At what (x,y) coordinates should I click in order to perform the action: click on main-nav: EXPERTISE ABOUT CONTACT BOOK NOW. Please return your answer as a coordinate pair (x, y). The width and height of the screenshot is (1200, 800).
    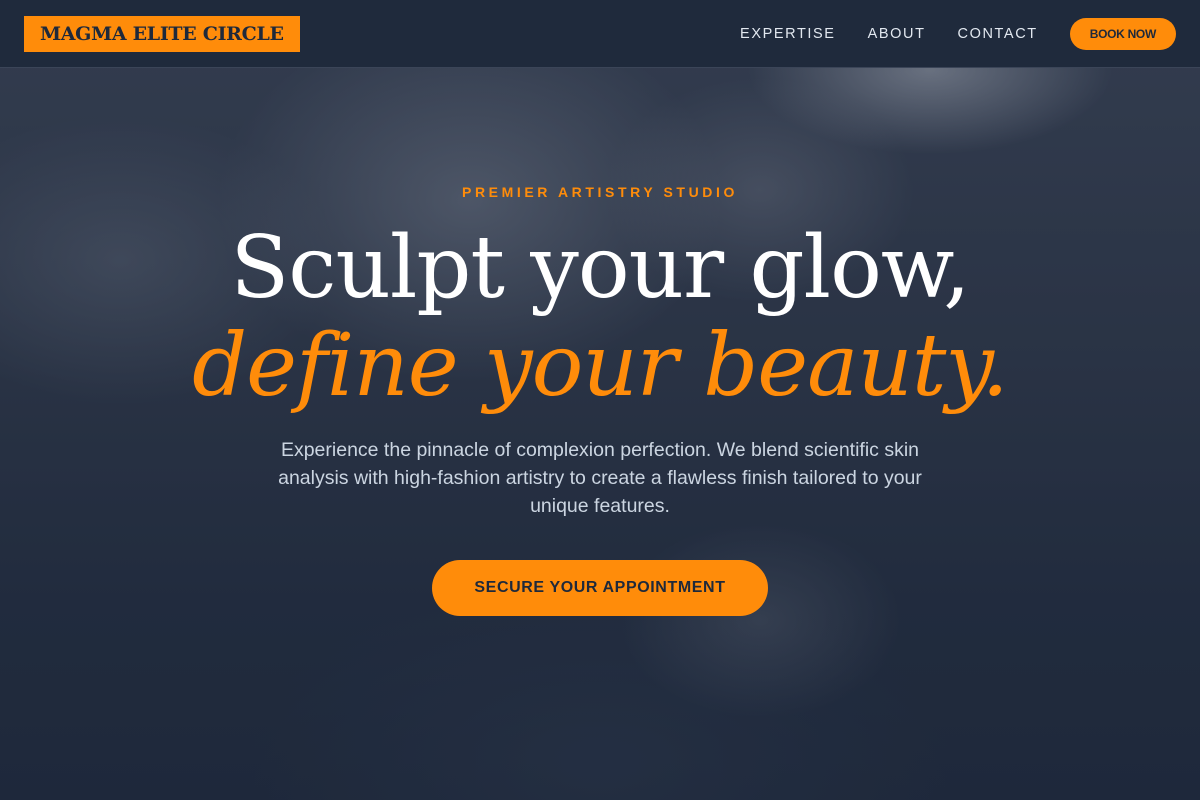
    Looking at the image, I should click on (958, 34).